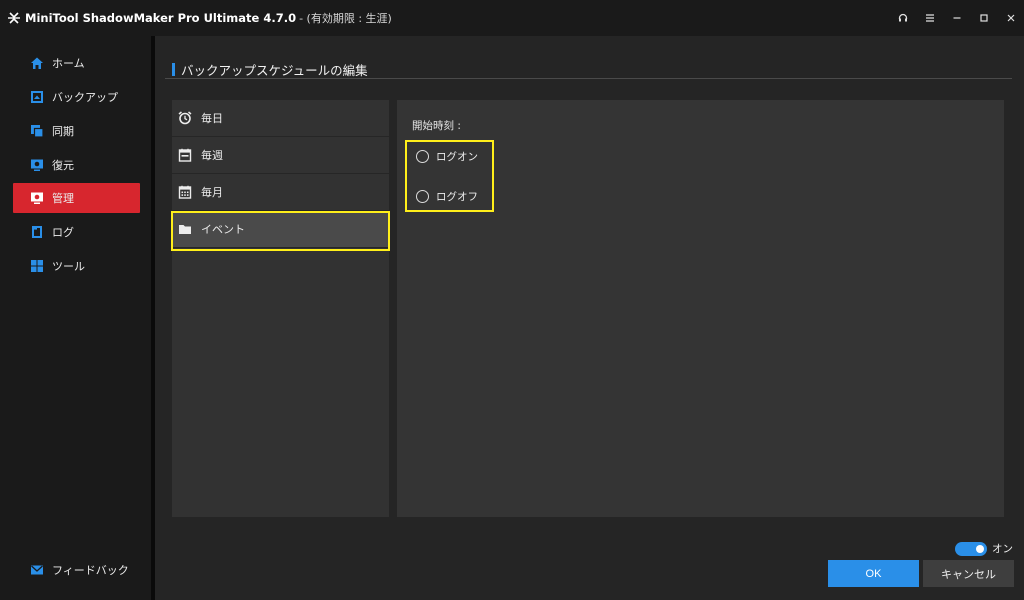 Image resolution: width=1024 pixels, height=600 pixels. Describe the element at coordinates (212, 192) in the screenshot. I see `schedule-type-label: 毎月` at that location.